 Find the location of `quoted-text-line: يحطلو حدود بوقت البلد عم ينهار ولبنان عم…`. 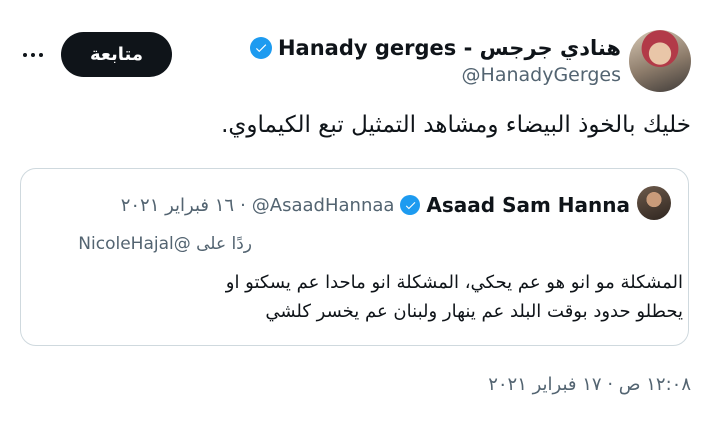

quoted-text-line: يحطلو حدود بوقت البلد عم ينهار ولبنان عم… is located at coordinates (474, 311).